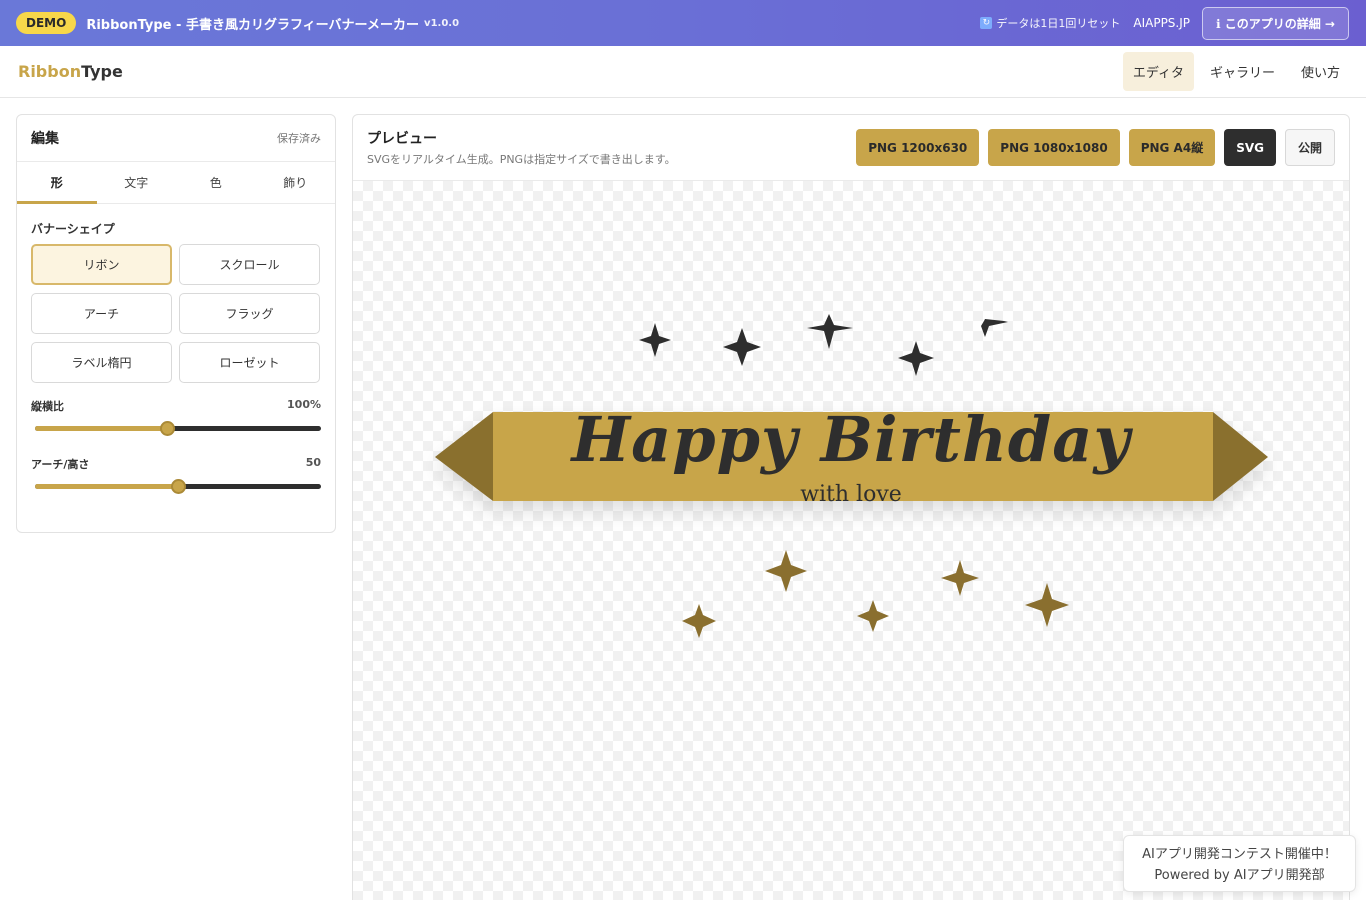 This screenshot has height=900, width=1366. What do you see at coordinates (296, 182) in the screenshot?
I see `tab-decoration: 飾り` at bounding box center [296, 182].